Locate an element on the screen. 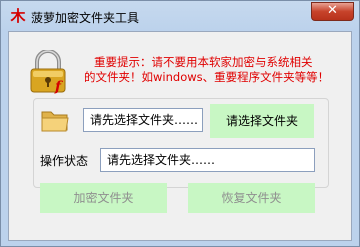  warning-line-2: 的文件夹！如windows、重要程序文件夹等等！ is located at coordinates (207, 77).